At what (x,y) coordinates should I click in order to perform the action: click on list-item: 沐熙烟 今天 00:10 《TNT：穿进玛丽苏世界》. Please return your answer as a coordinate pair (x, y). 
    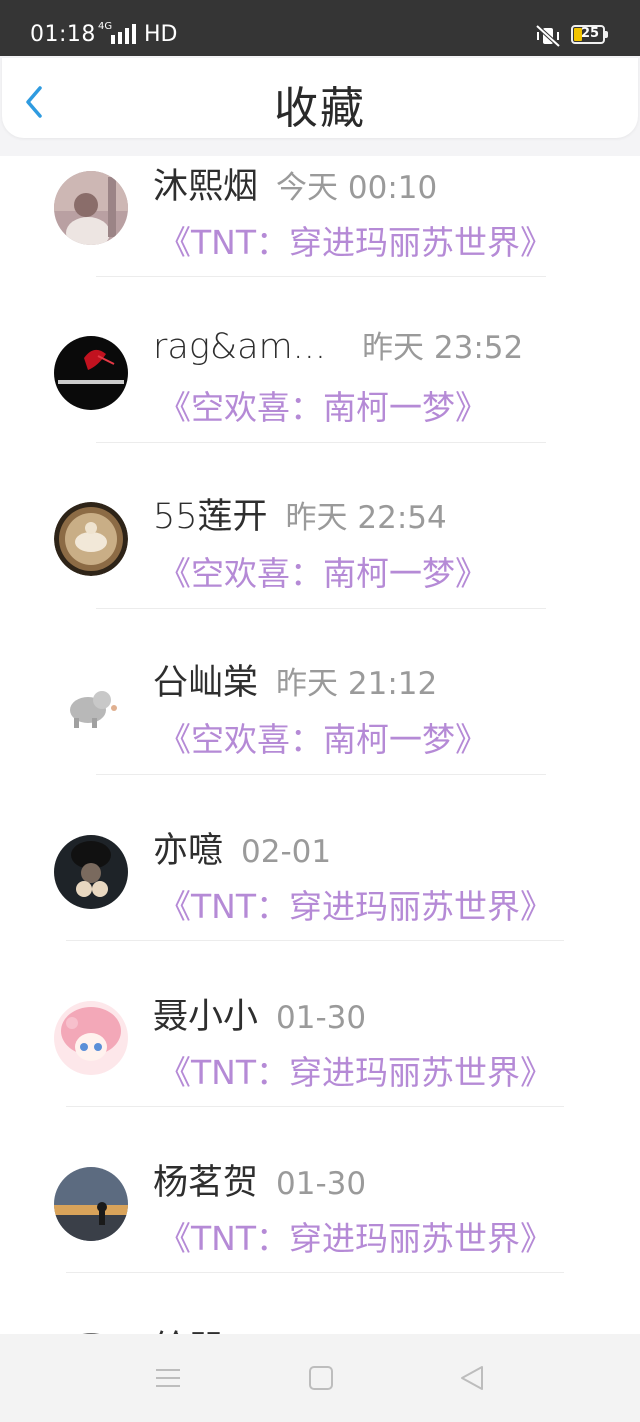
    Looking at the image, I should click on (320, 239).